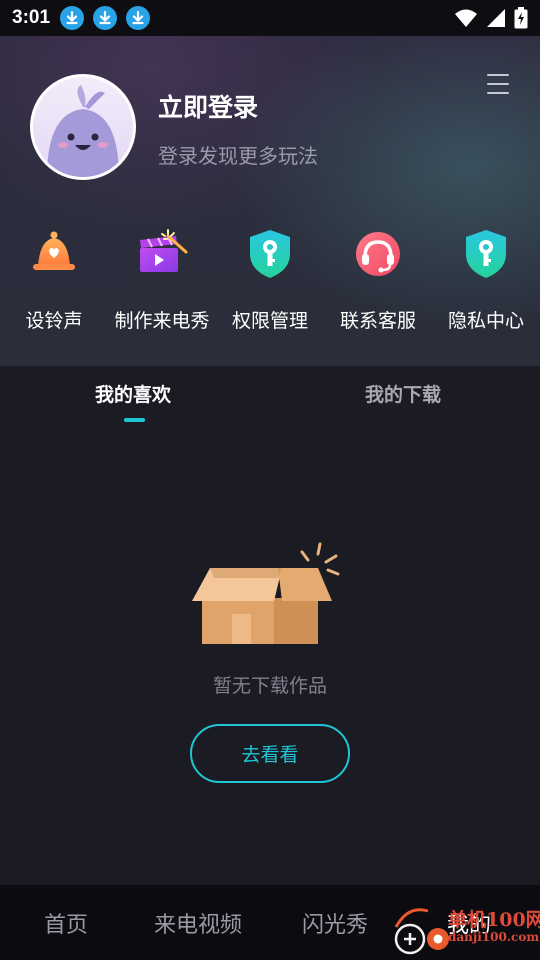 This screenshot has height=960, width=540. Describe the element at coordinates (270, 18) in the screenshot. I see `status-bar: 3:01` at that location.